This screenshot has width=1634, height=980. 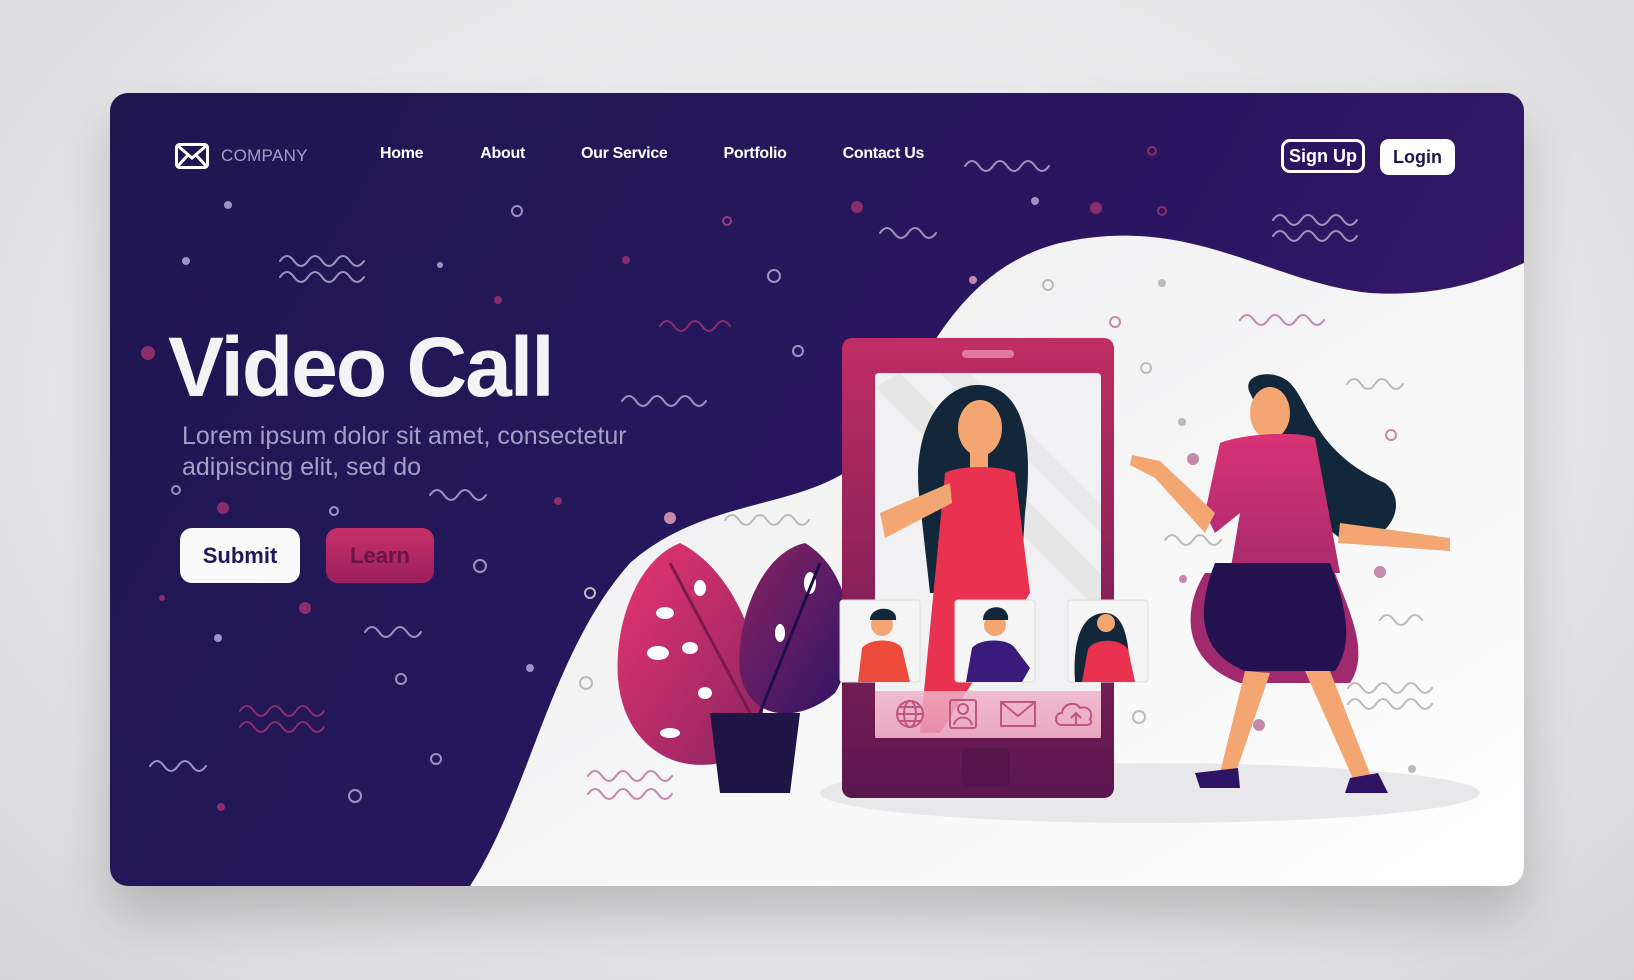 I want to click on brand-logo: COMPANY, so click(x=241, y=156).